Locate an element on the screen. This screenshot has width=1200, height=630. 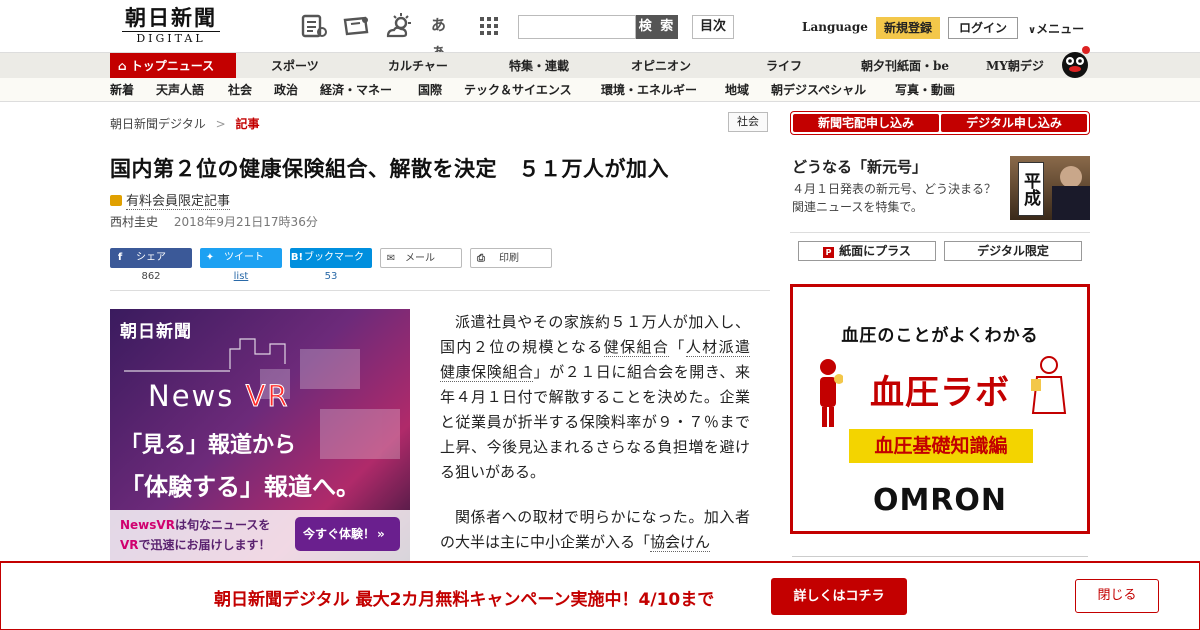
toc-button: 目次 is located at coordinates (713, 27).